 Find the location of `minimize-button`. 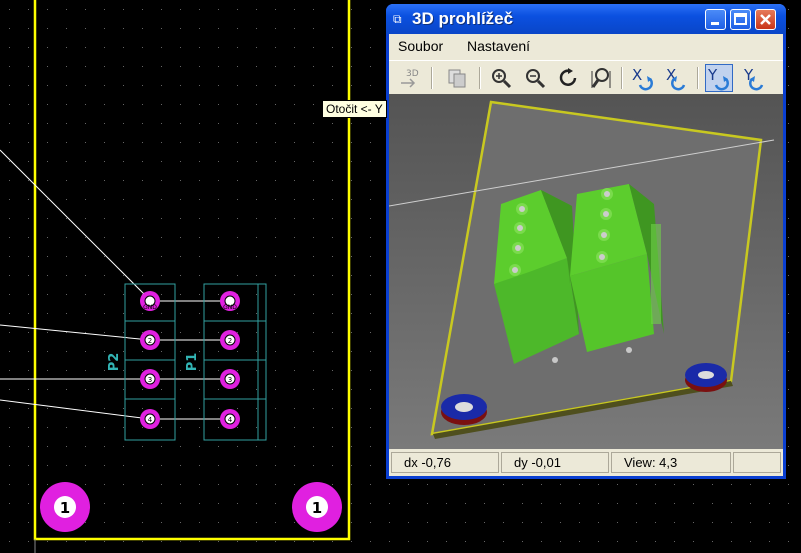

minimize-button is located at coordinates (715, 19).